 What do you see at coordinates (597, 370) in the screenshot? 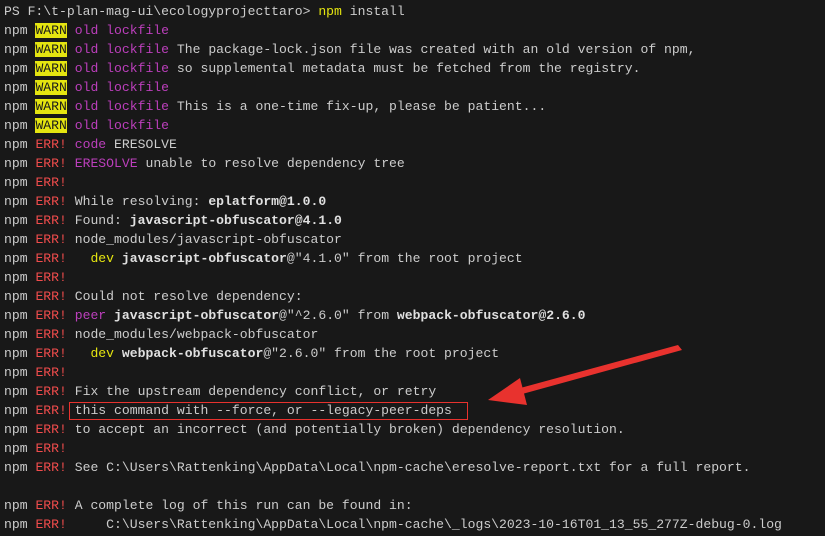
I see `arrow-shaft` at bounding box center [597, 370].